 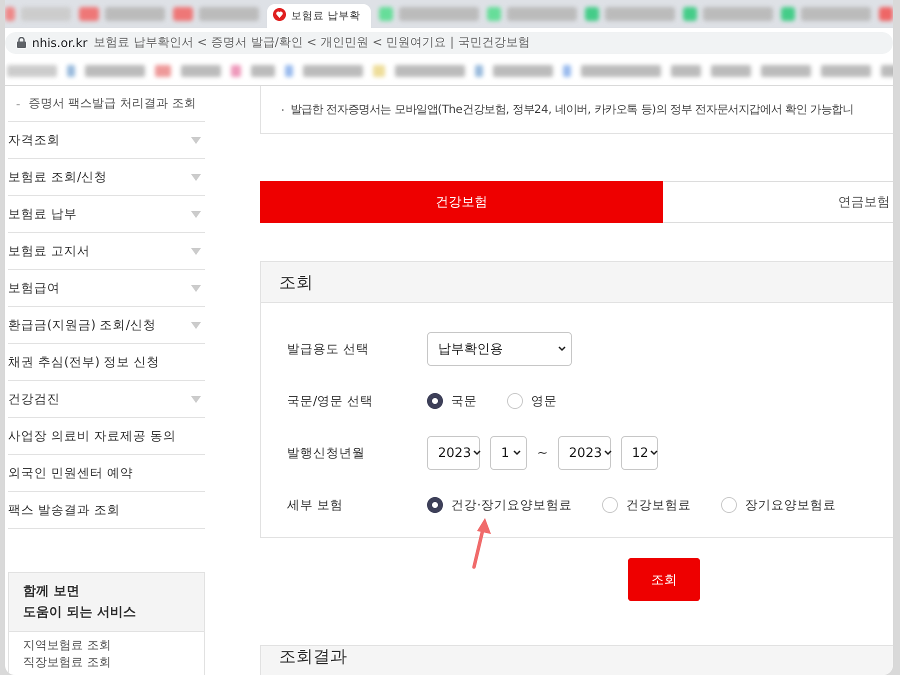 What do you see at coordinates (279, 14) in the screenshot?
I see `site-icon` at bounding box center [279, 14].